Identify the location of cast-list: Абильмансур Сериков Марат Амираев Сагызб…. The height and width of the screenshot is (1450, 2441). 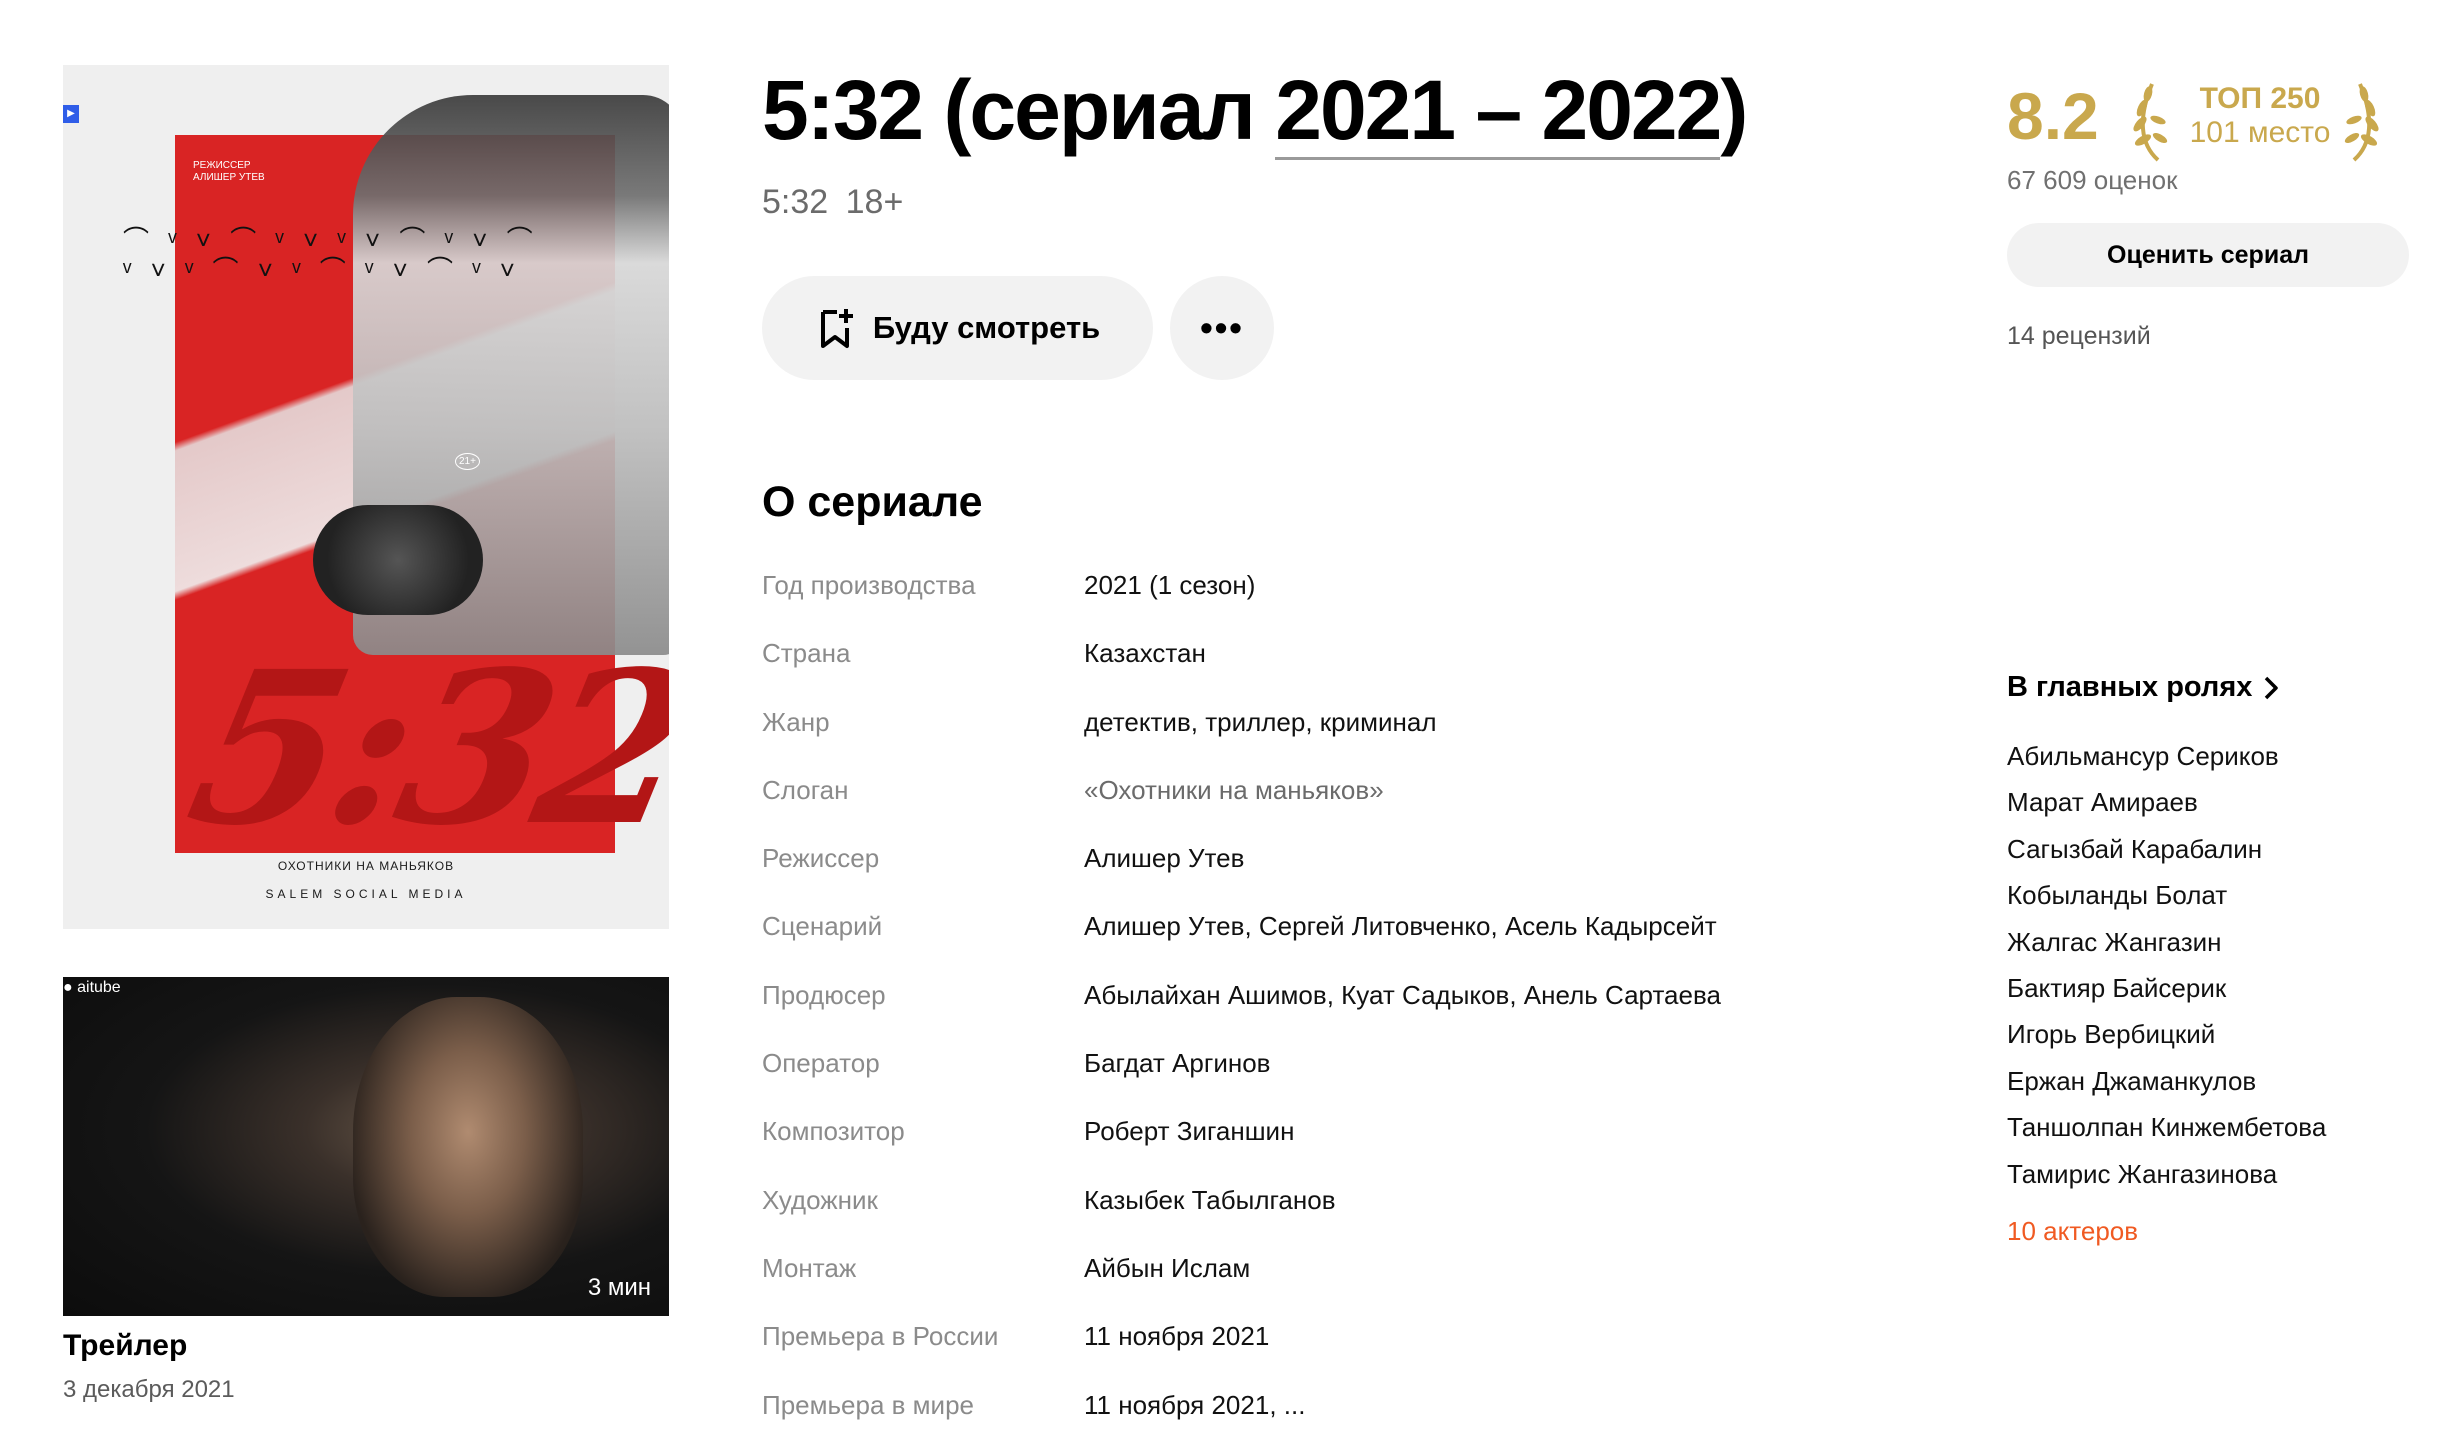
(2166, 970).